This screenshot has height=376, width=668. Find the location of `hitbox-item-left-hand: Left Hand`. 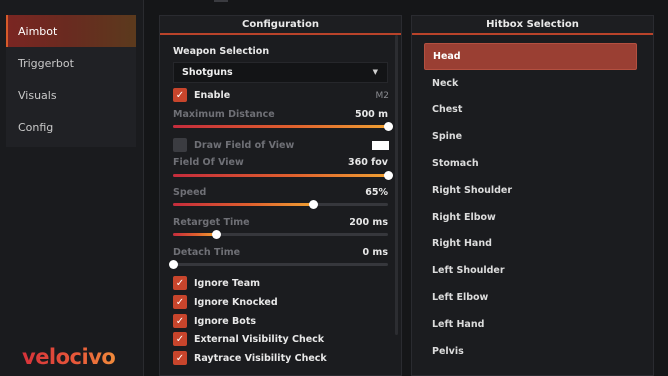

hitbox-item-left-hand: Left Hand is located at coordinates (530, 324).